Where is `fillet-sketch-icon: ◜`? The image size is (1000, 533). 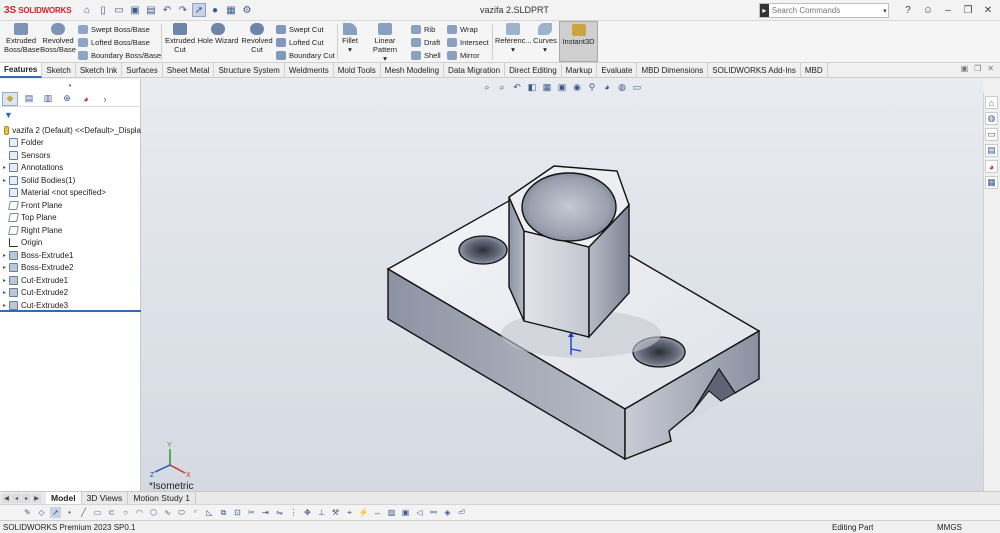
fillet-sketch-icon: ◜ is located at coordinates (195, 512).